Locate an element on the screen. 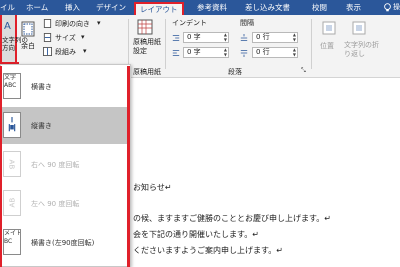  spacing-before-input: 0 行 ▲ ▼ is located at coordinates (275, 37).